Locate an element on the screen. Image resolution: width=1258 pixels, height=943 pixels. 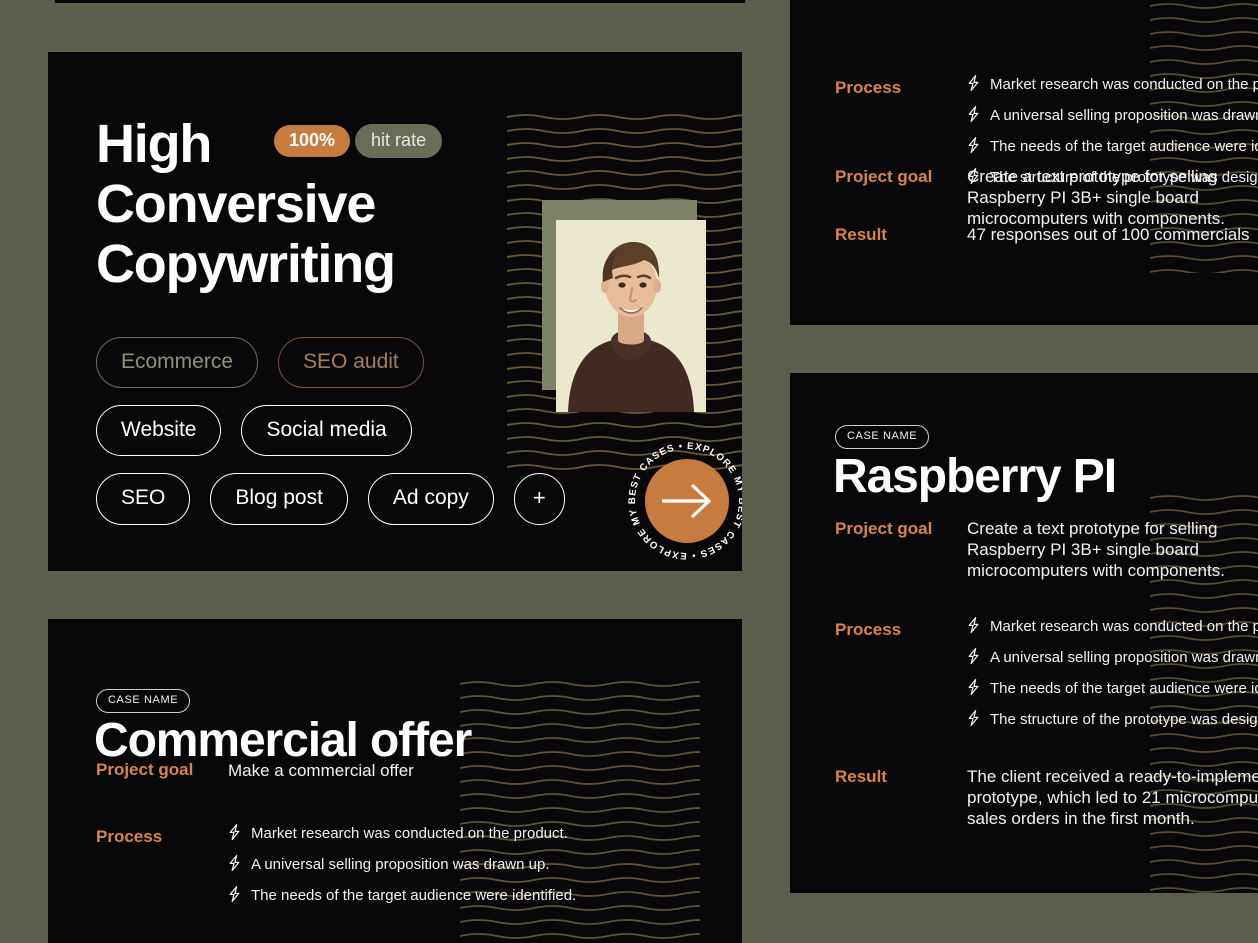
case-title: Commercial offer is located at coordinates (283, 740).